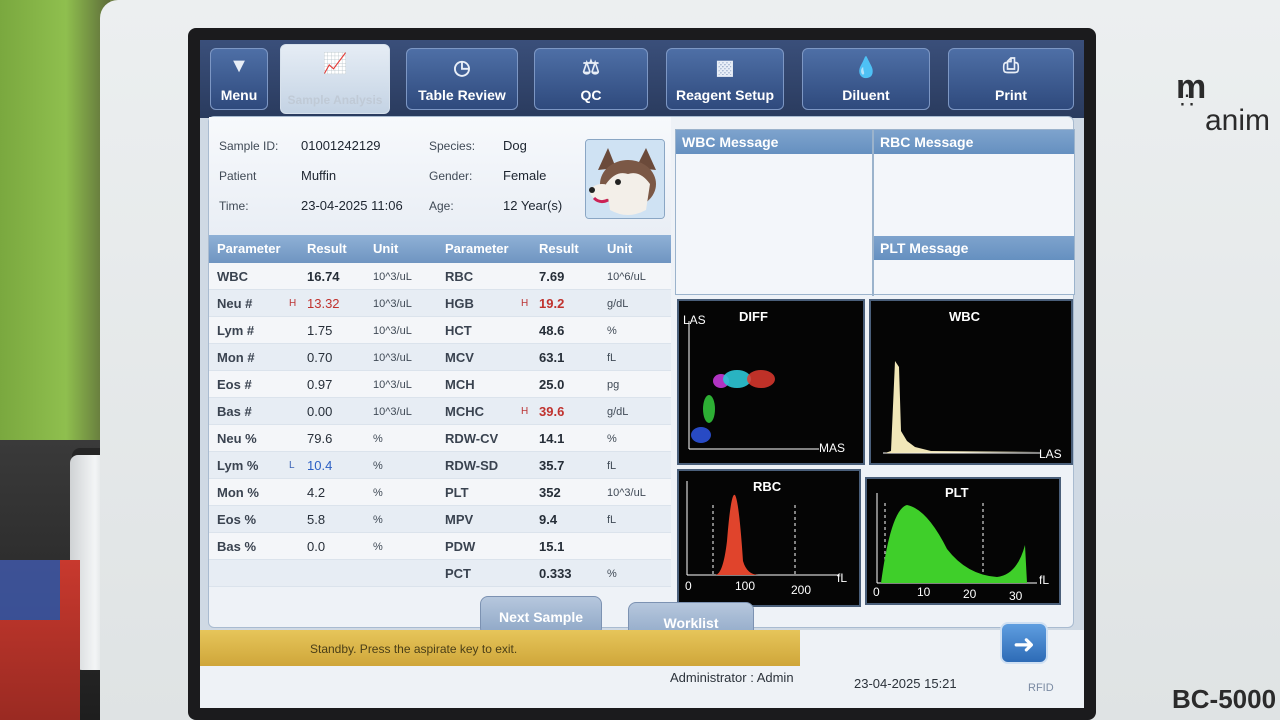 This screenshot has height=720, width=1280. I want to click on diff-y-label: LAS, so click(694, 320).